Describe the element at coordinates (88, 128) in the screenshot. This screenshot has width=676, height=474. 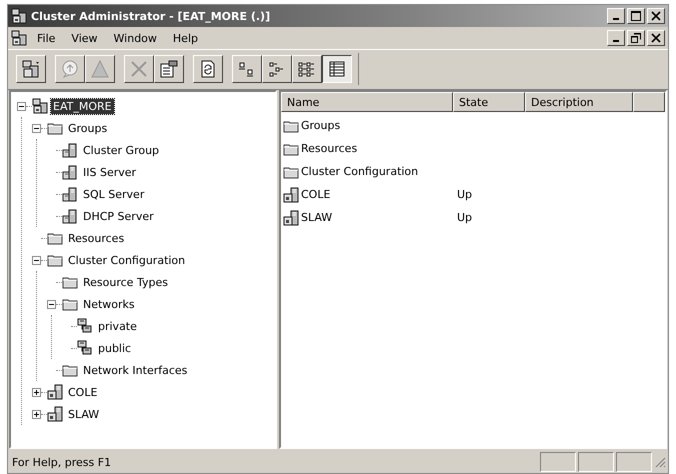
I see `tree-item: Groups` at that location.